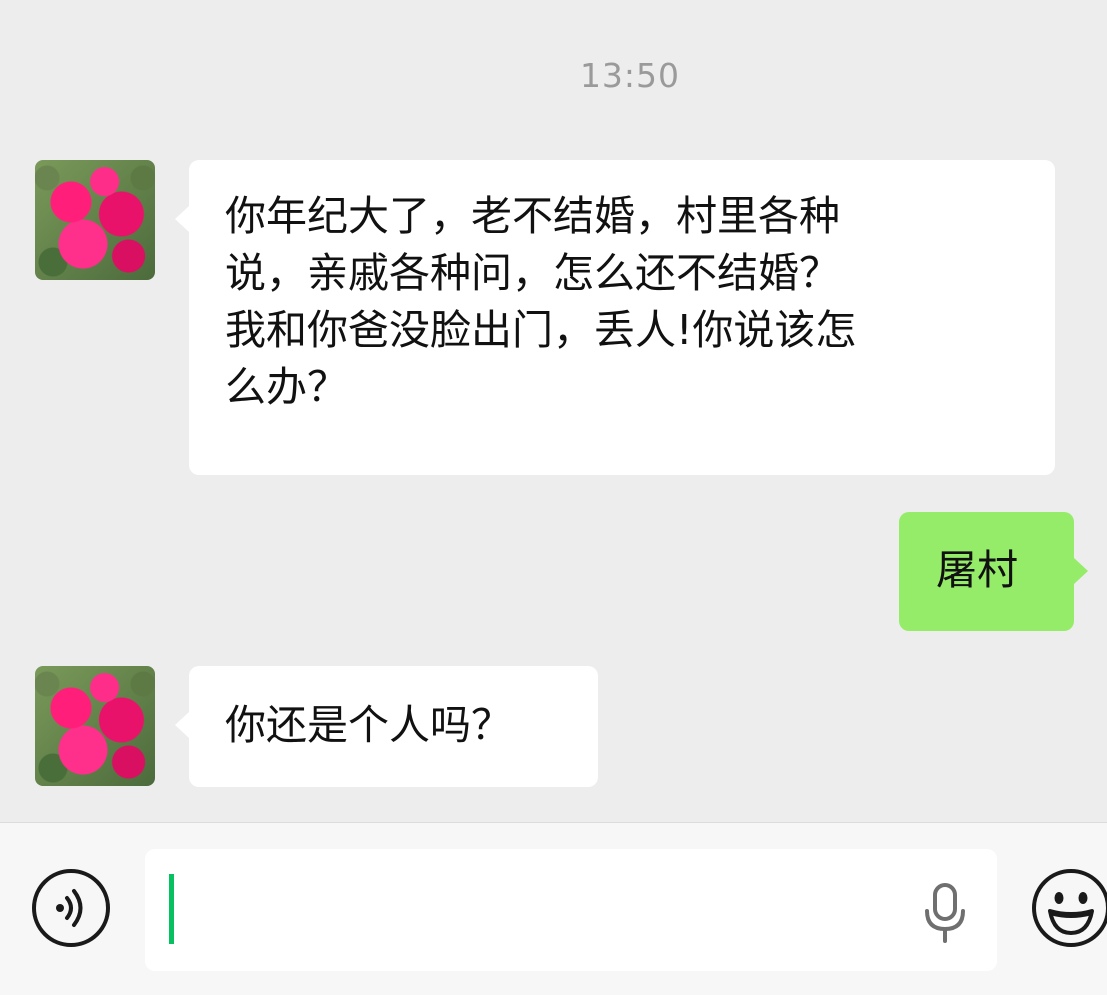  Describe the element at coordinates (541, 330) in the screenshot. I see `message-line: 我和你爸没脸出门，丢人!你说该怎` at that location.